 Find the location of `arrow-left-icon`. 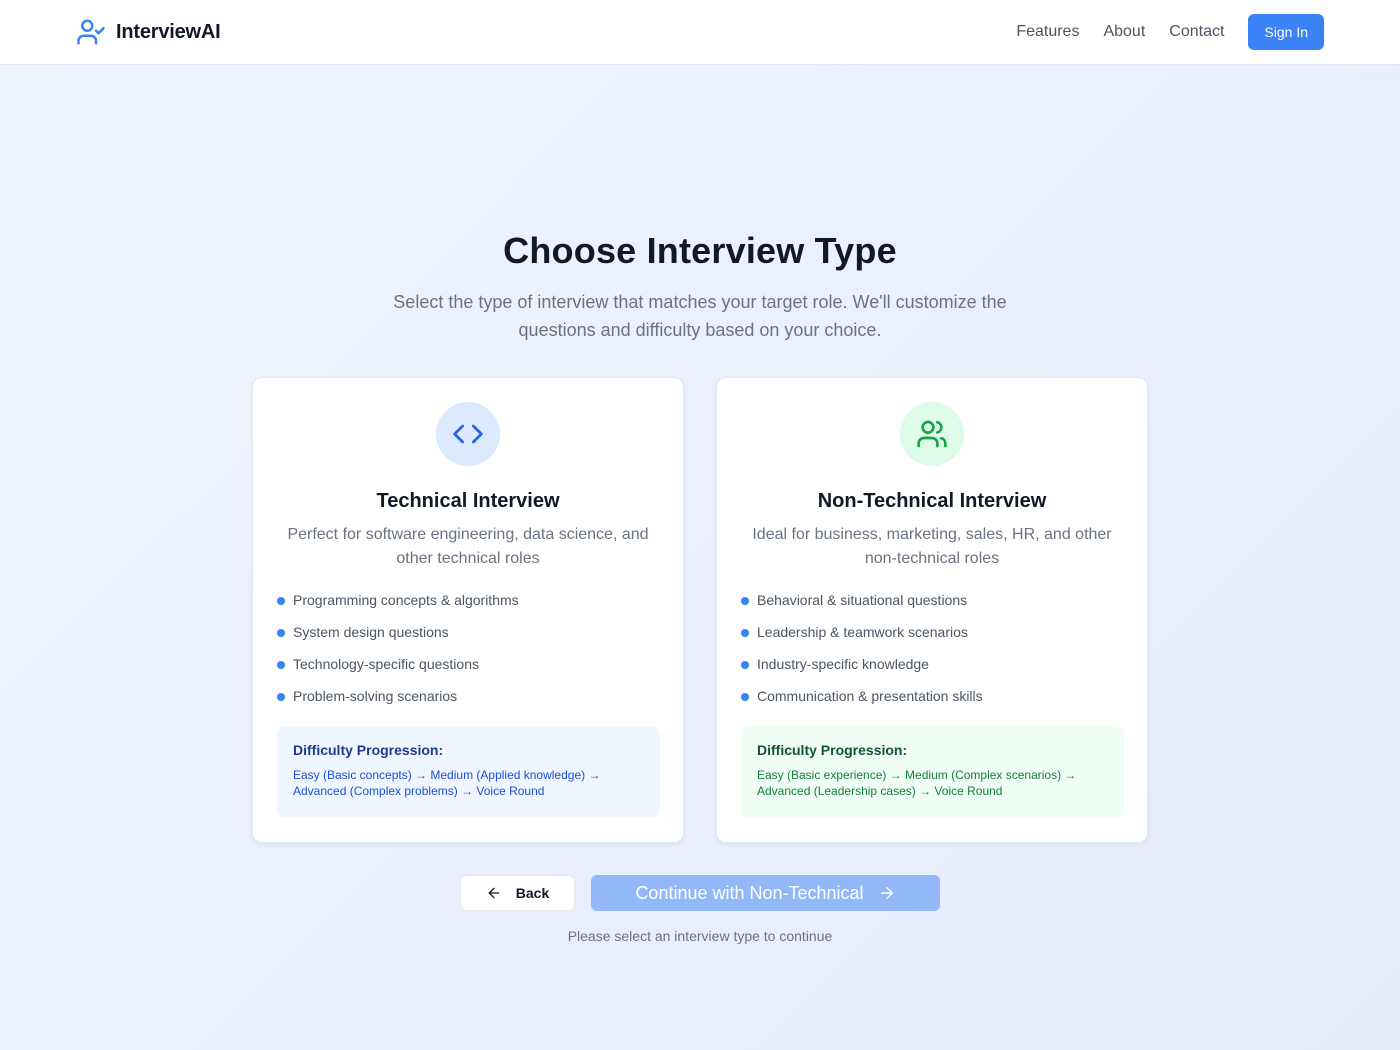

arrow-left-icon is located at coordinates (494, 893).